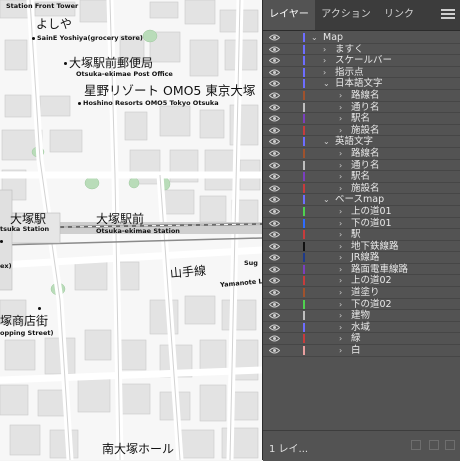 This screenshot has height=461, width=460. What do you see at coordinates (361, 61) in the screenshot?
I see `layer-row: › スケールバー` at bounding box center [361, 61].